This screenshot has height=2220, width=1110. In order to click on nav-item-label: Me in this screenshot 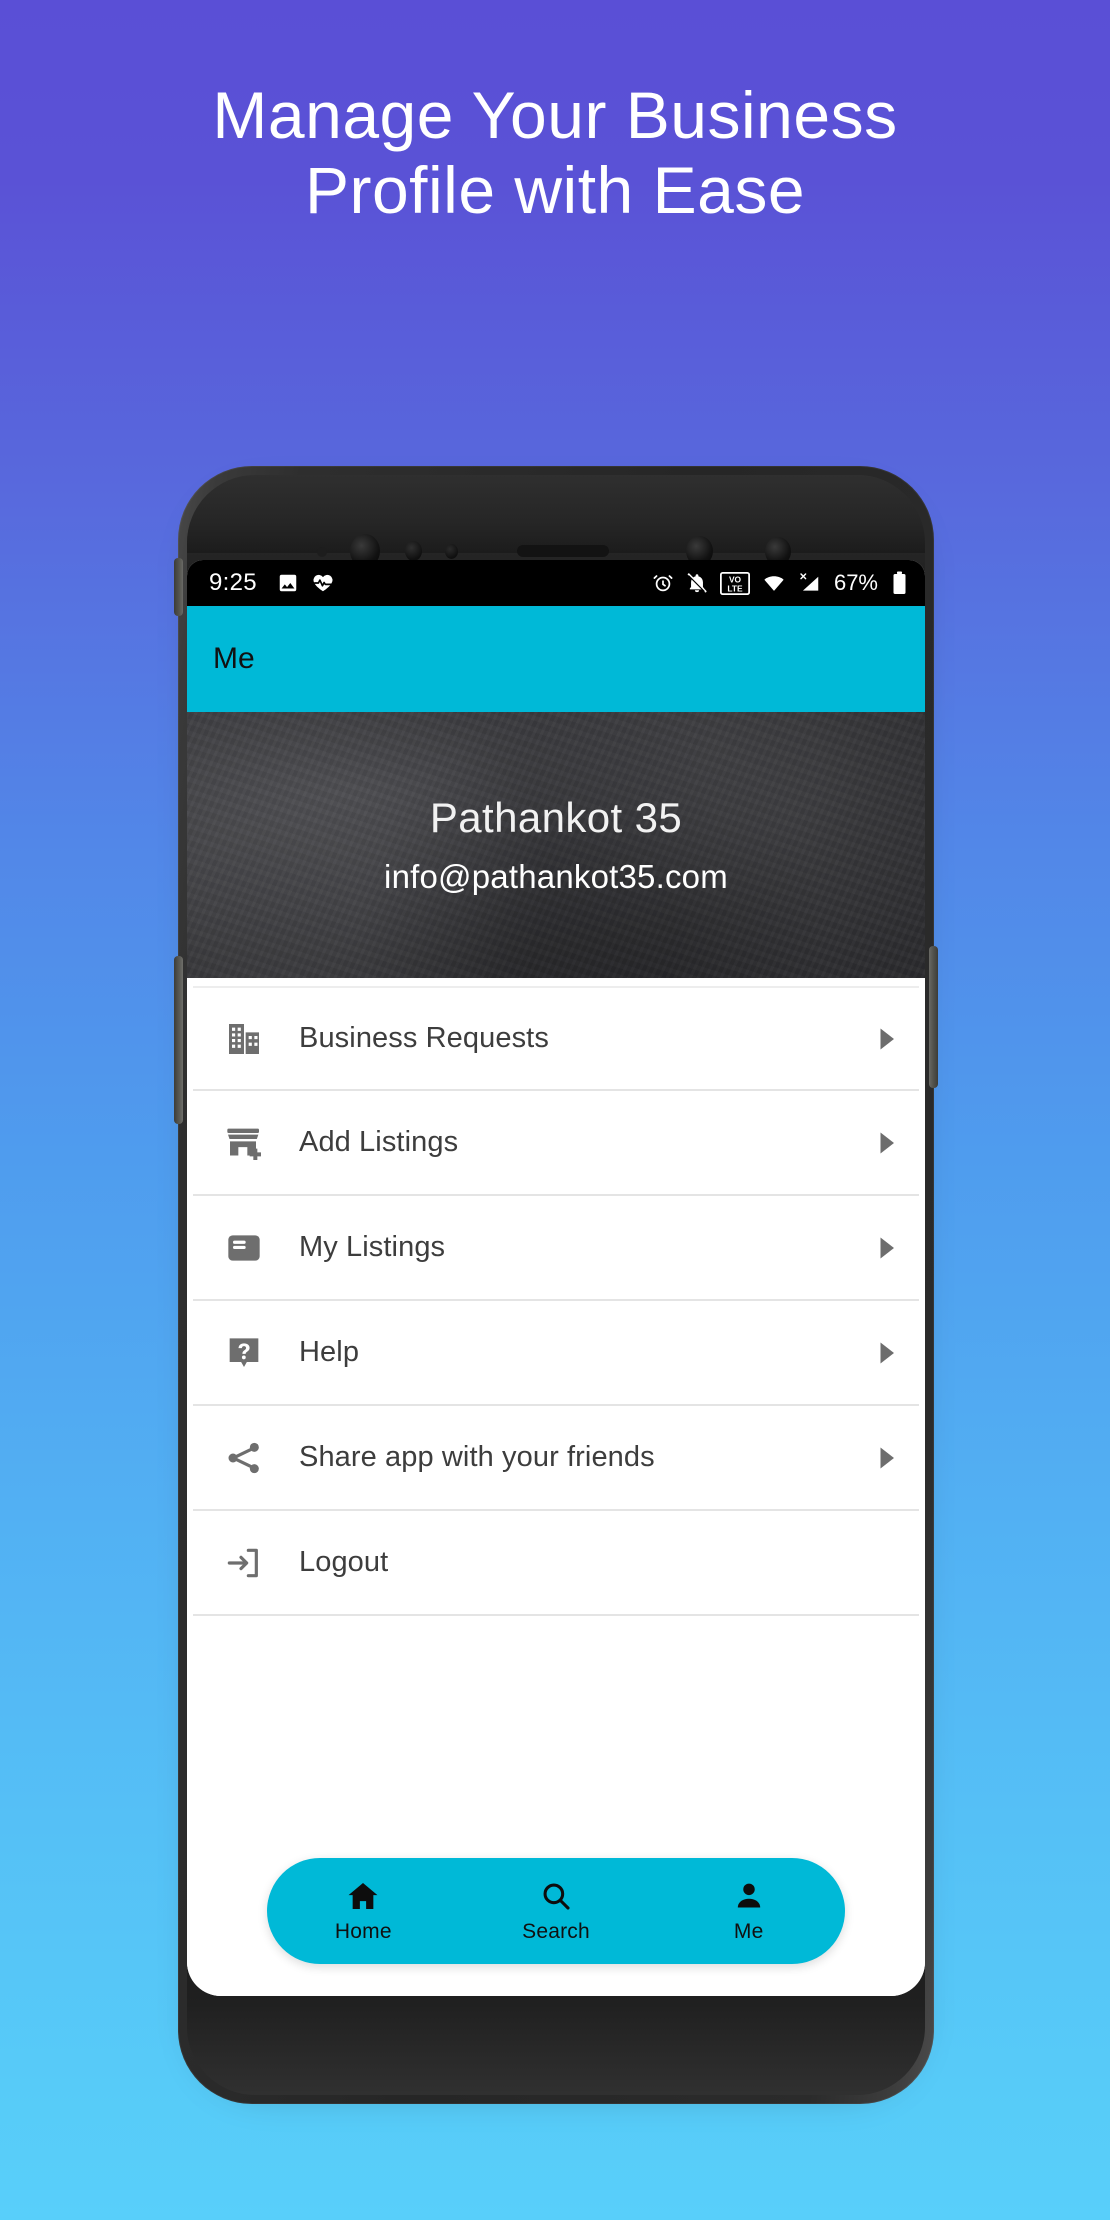, I will do `click(748, 1931)`.